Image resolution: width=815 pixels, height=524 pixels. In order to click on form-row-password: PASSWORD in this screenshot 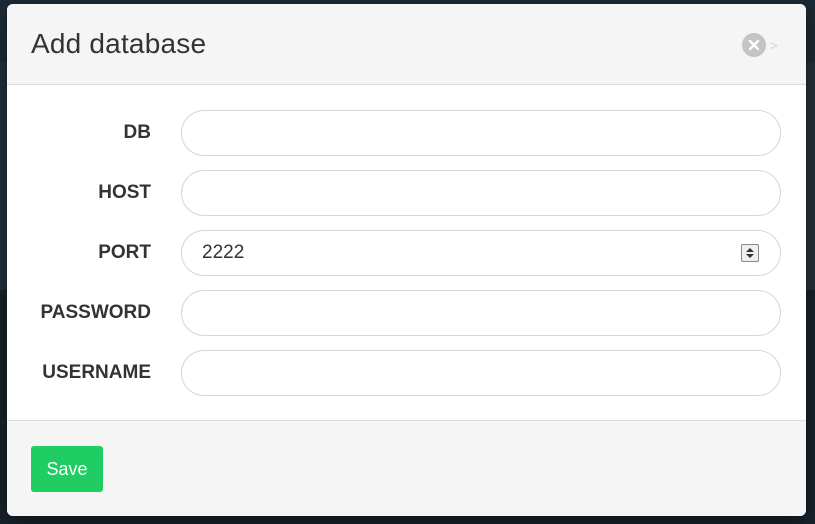, I will do `click(406, 313)`.